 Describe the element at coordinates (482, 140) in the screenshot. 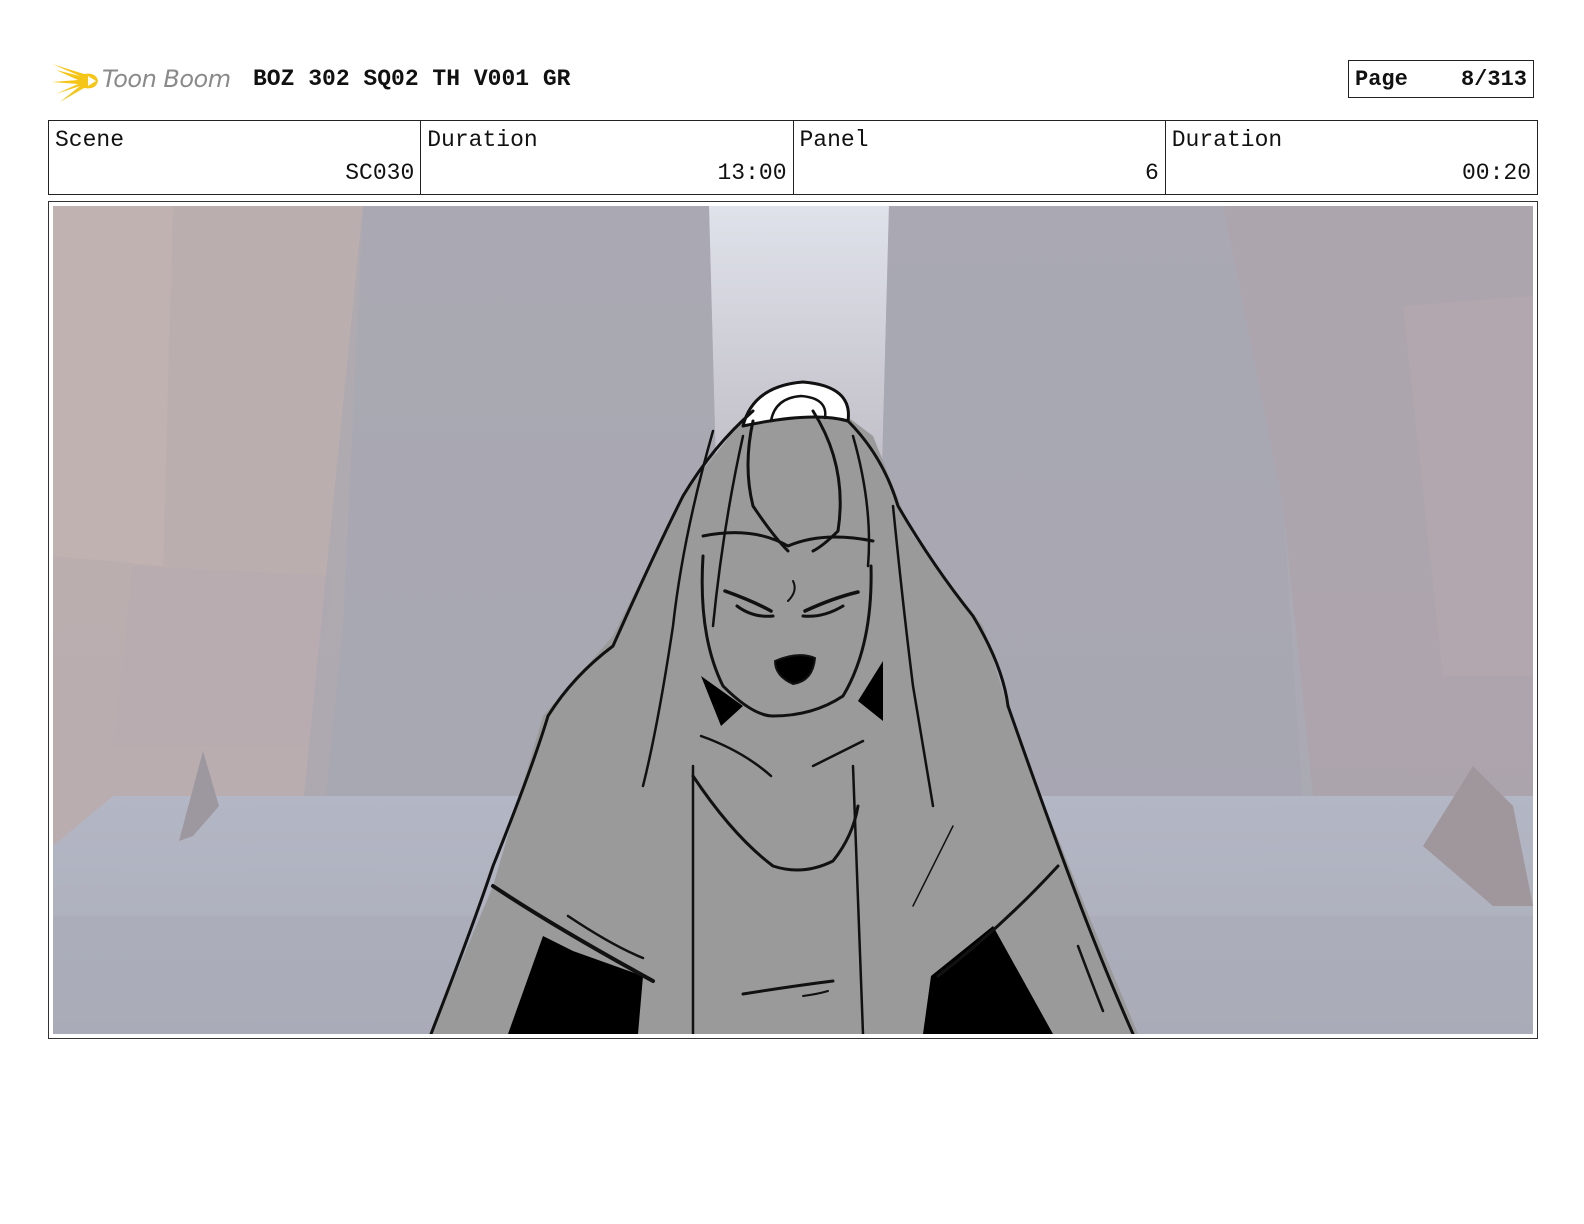

I see `scene-duration-label: Duration` at that location.